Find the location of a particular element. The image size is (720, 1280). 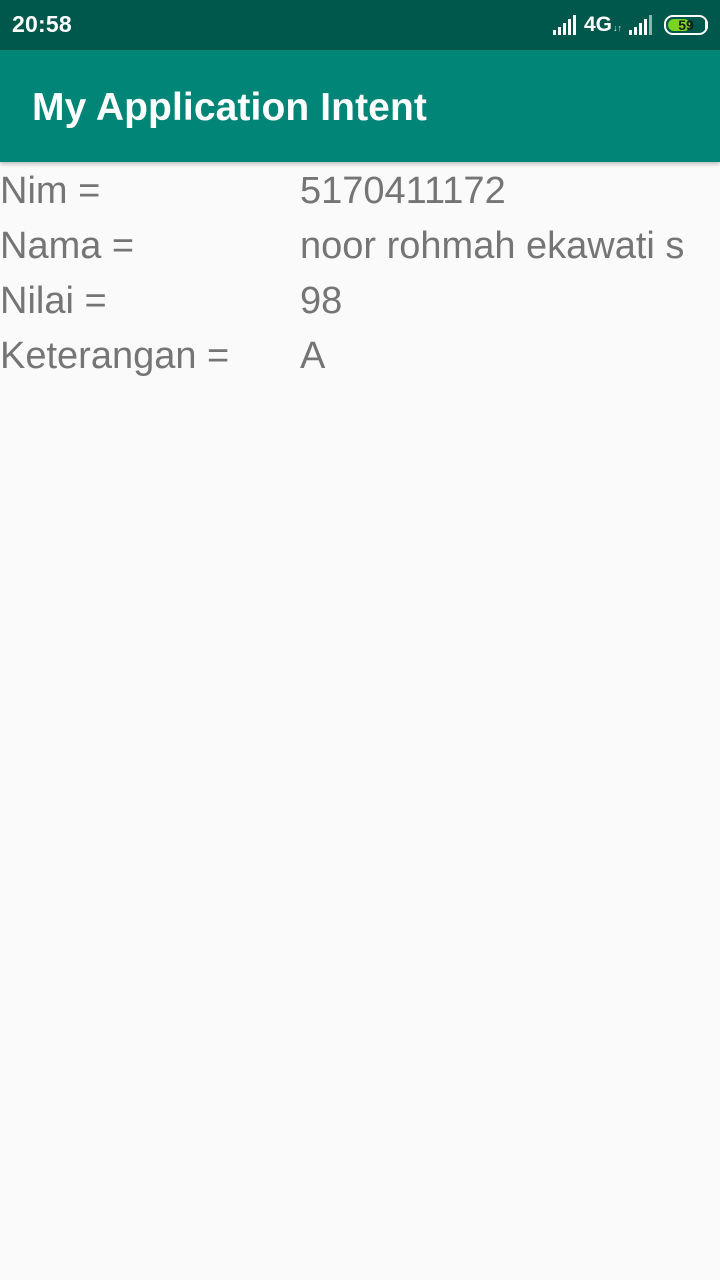

nilai-label: Nilai = is located at coordinates (53, 301).